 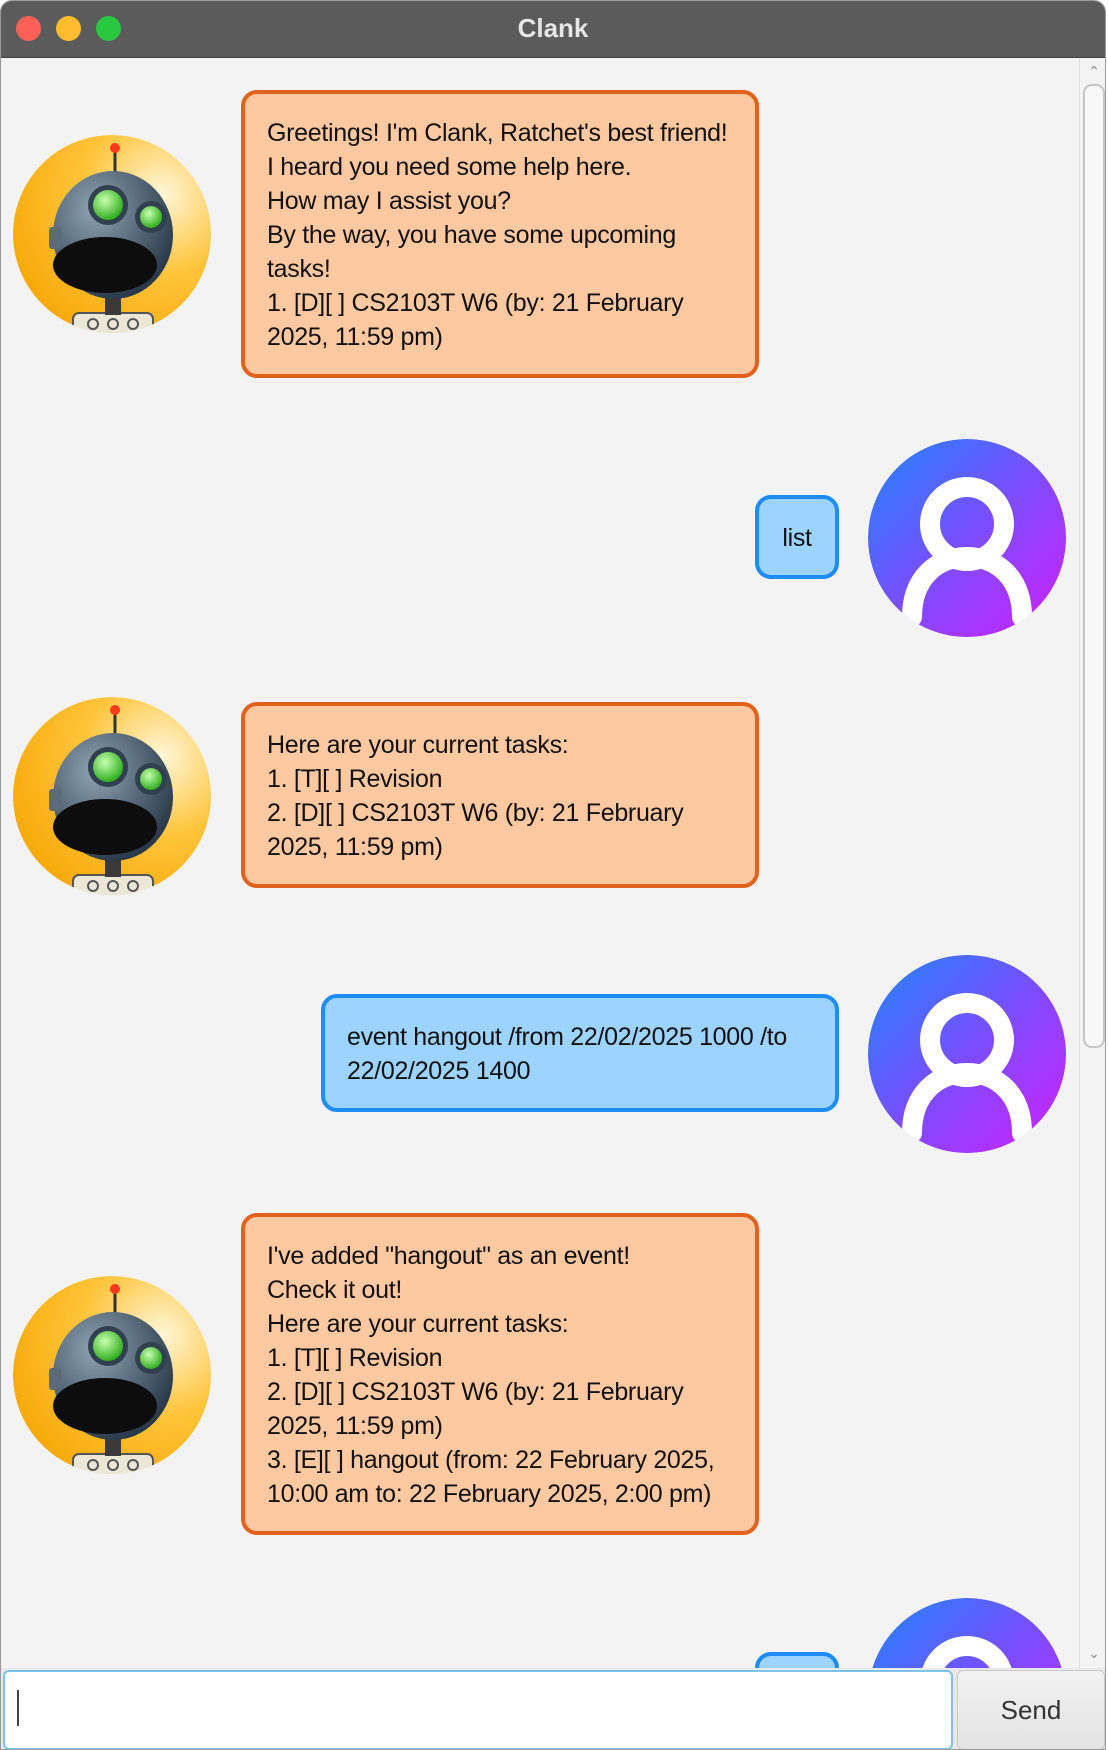 I want to click on input-bar: Send, so click(x=553, y=1708).